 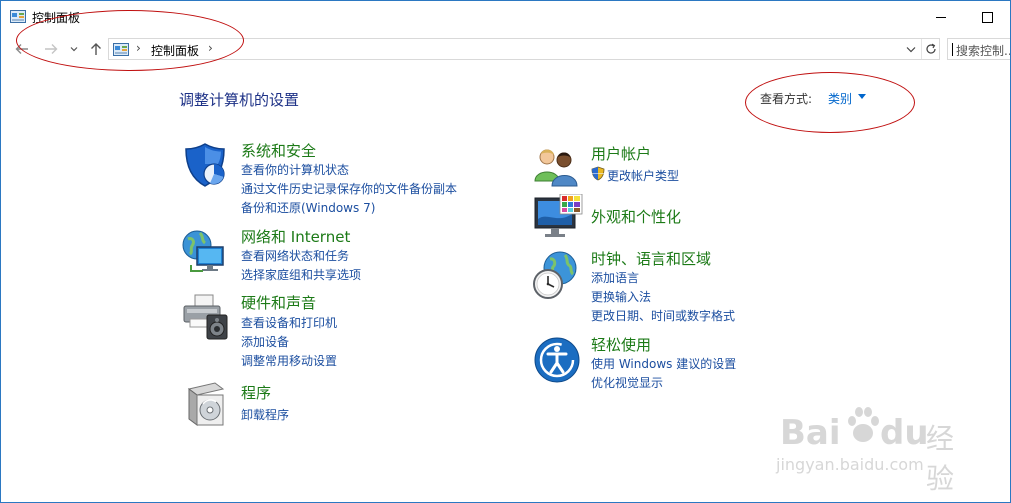 What do you see at coordinates (615, 277) in the screenshot?
I see `link-add-language: 添加语言` at bounding box center [615, 277].